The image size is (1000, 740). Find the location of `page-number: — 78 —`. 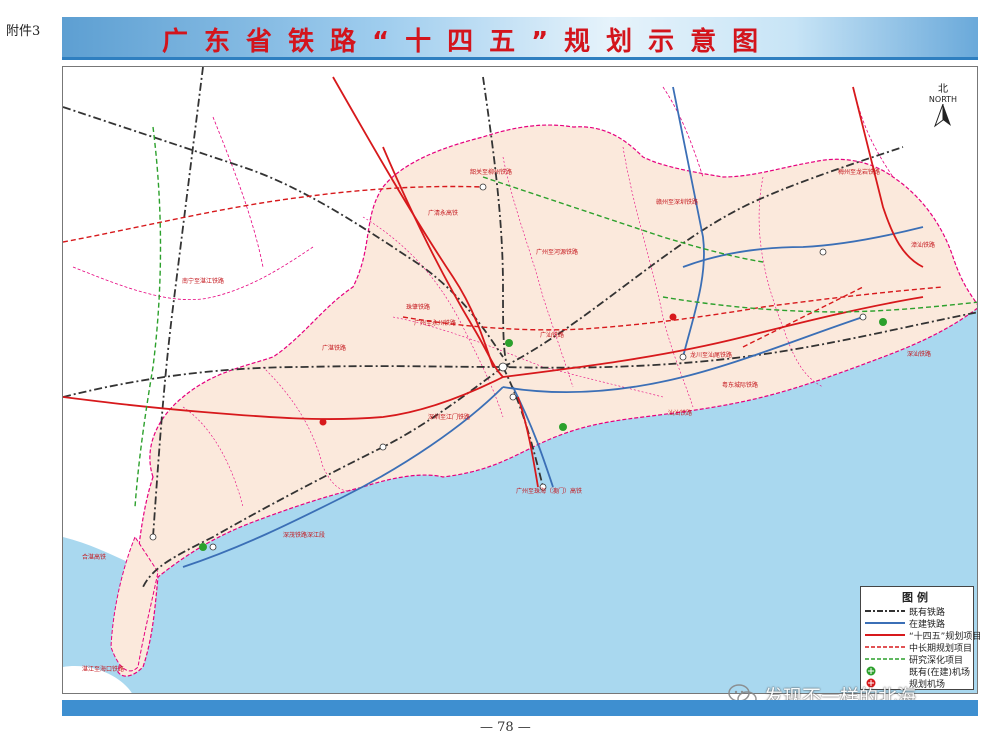

page-number: — 78 — is located at coordinates (505, 727).